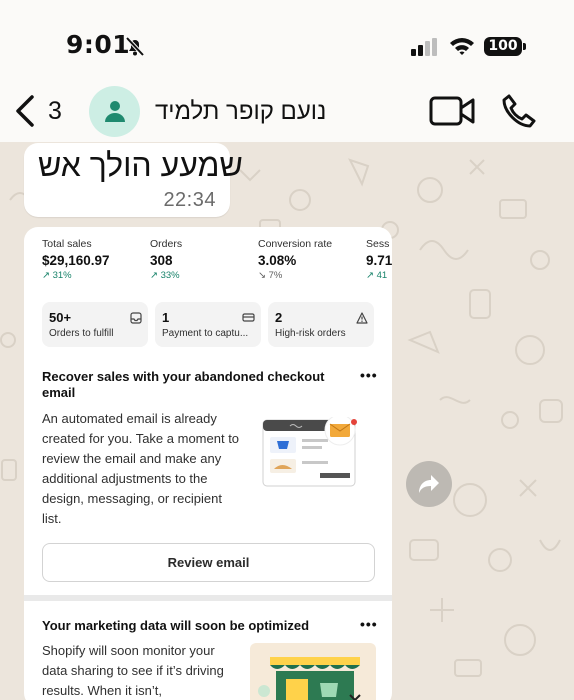 The width and height of the screenshot is (574, 700). I want to click on clock: 9:01, so click(98, 44).